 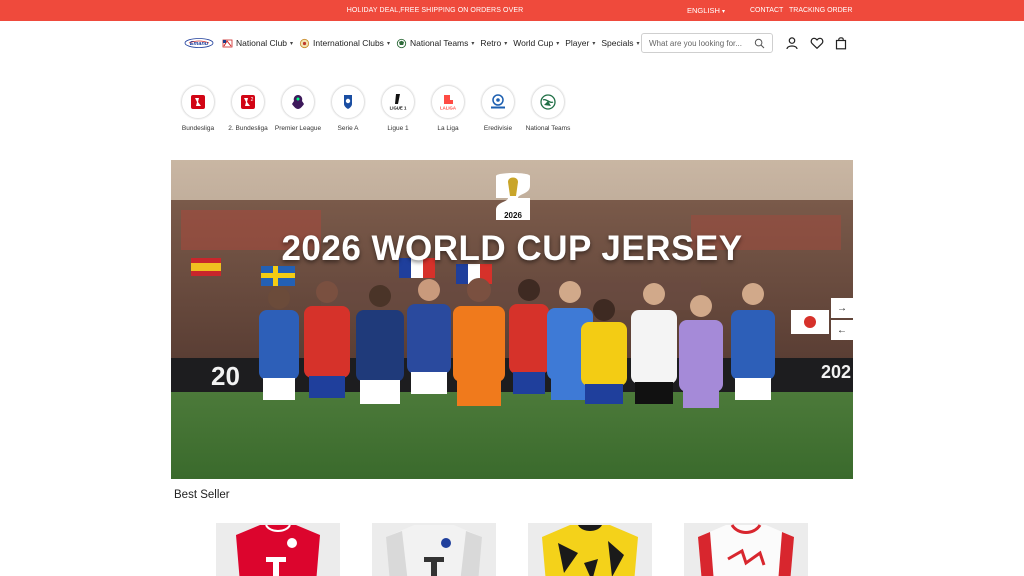 I want to click on bundesliga-icon, so click(x=198, y=102).